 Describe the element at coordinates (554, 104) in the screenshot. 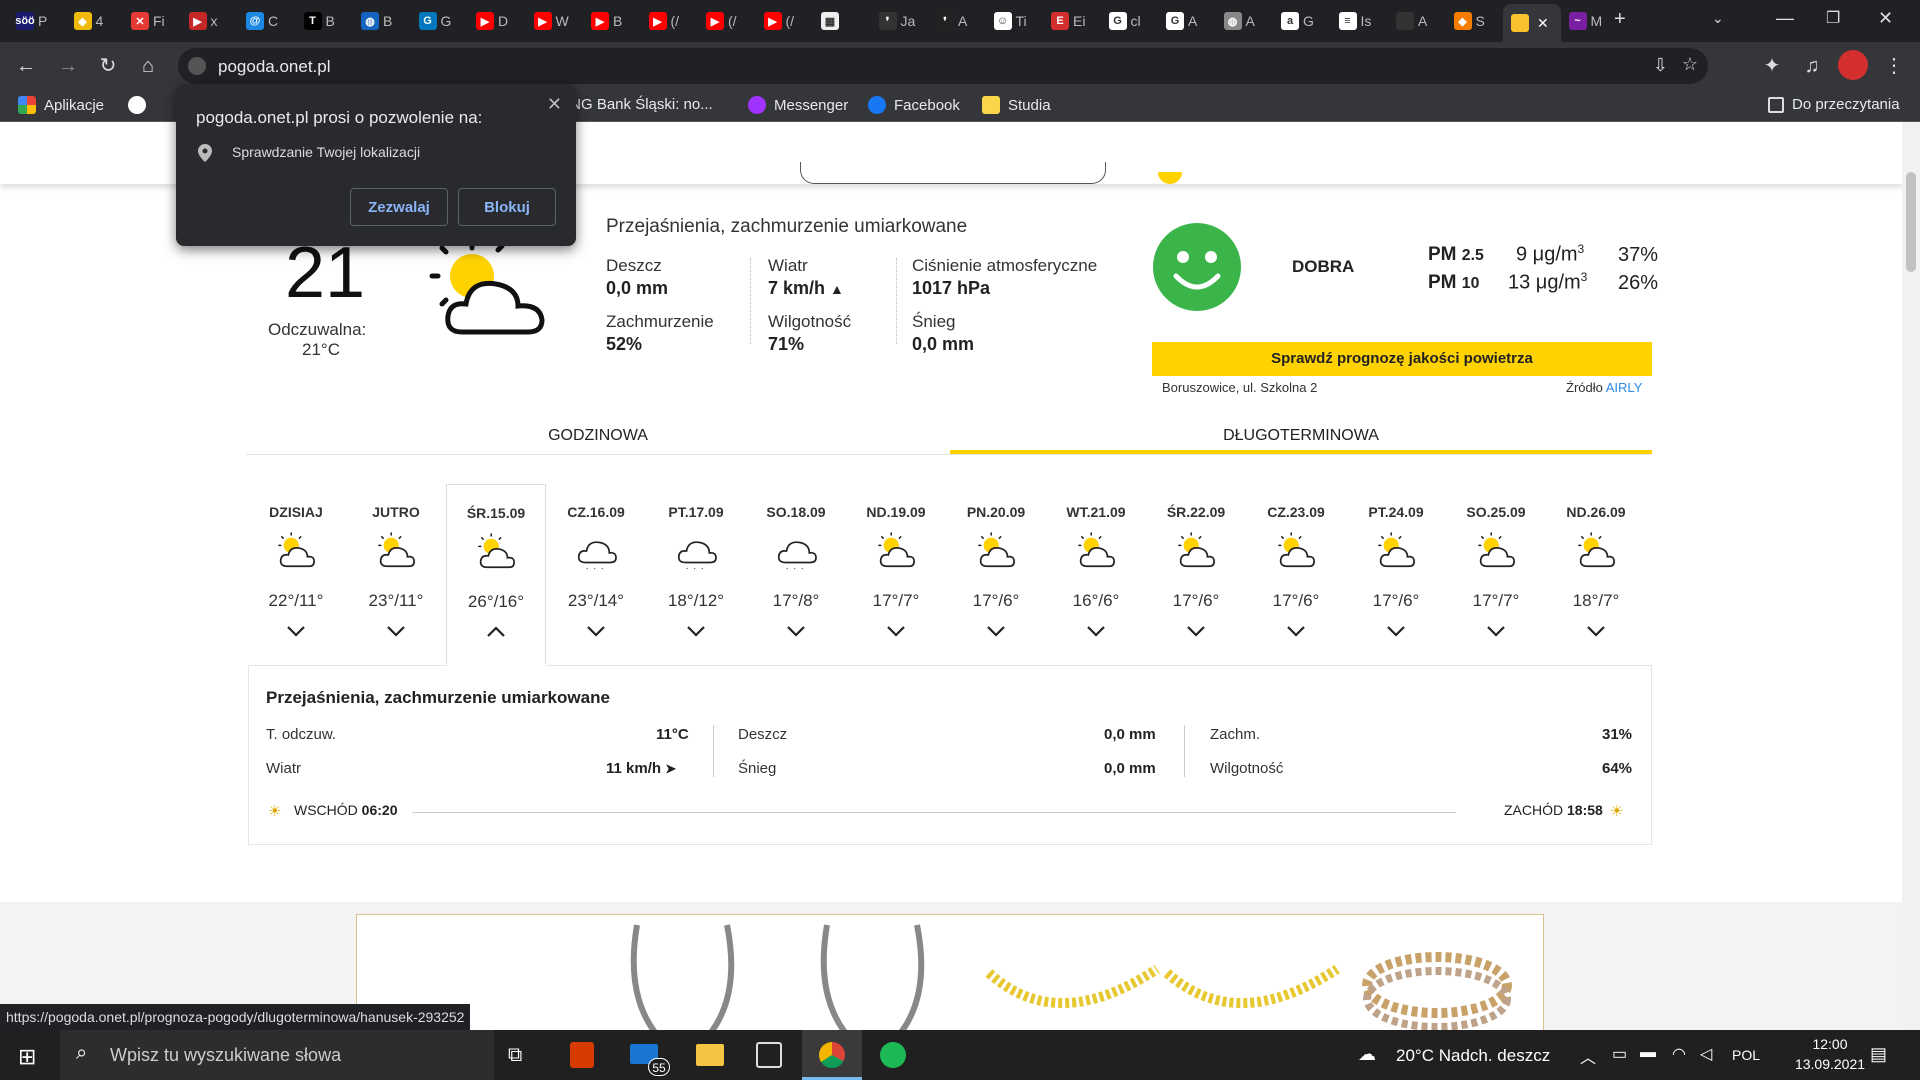

I see `close-icon: ✕` at that location.